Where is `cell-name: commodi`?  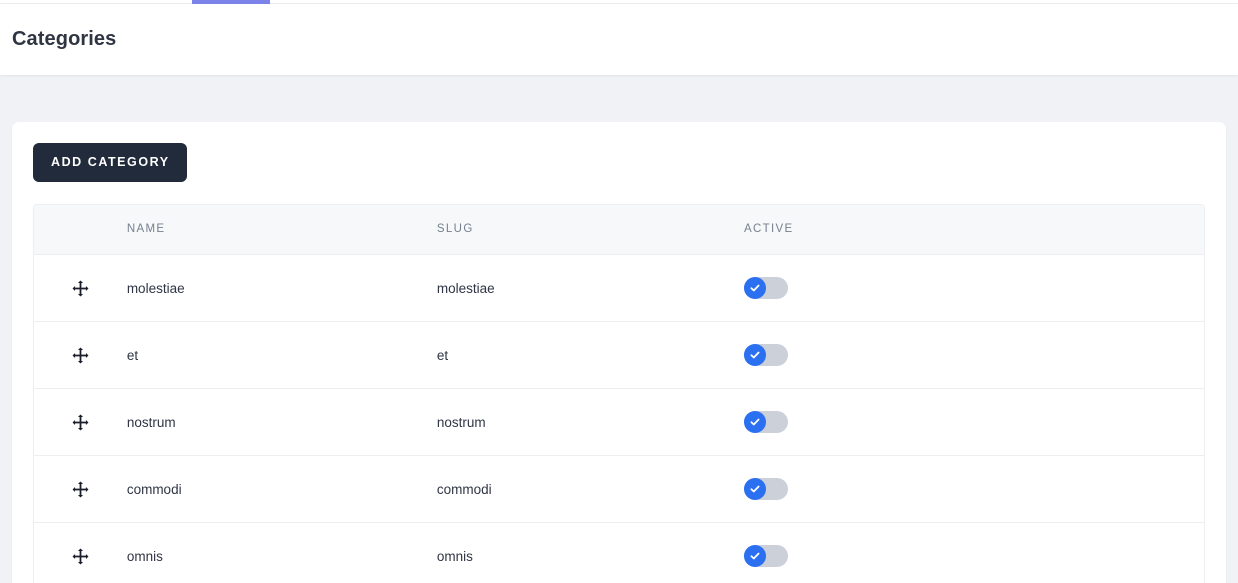
cell-name: commodi is located at coordinates (281, 489).